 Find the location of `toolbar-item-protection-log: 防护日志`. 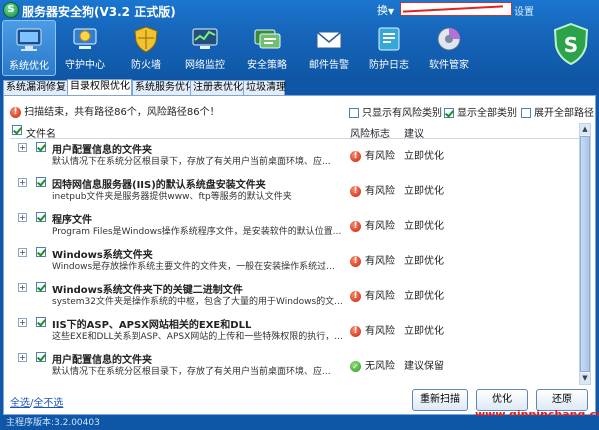

toolbar-item-protection-log: 防护日志 is located at coordinates (389, 48).